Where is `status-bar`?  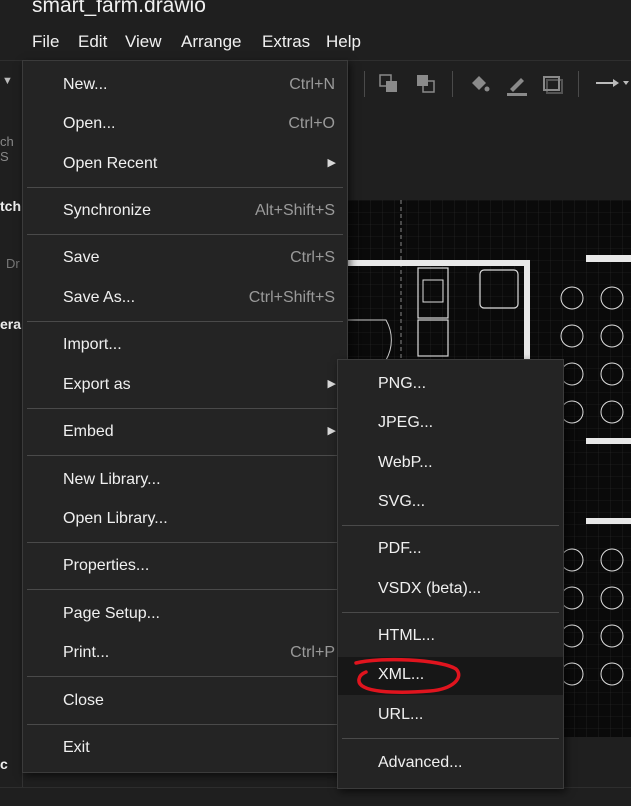 status-bar is located at coordinates (315, 796).